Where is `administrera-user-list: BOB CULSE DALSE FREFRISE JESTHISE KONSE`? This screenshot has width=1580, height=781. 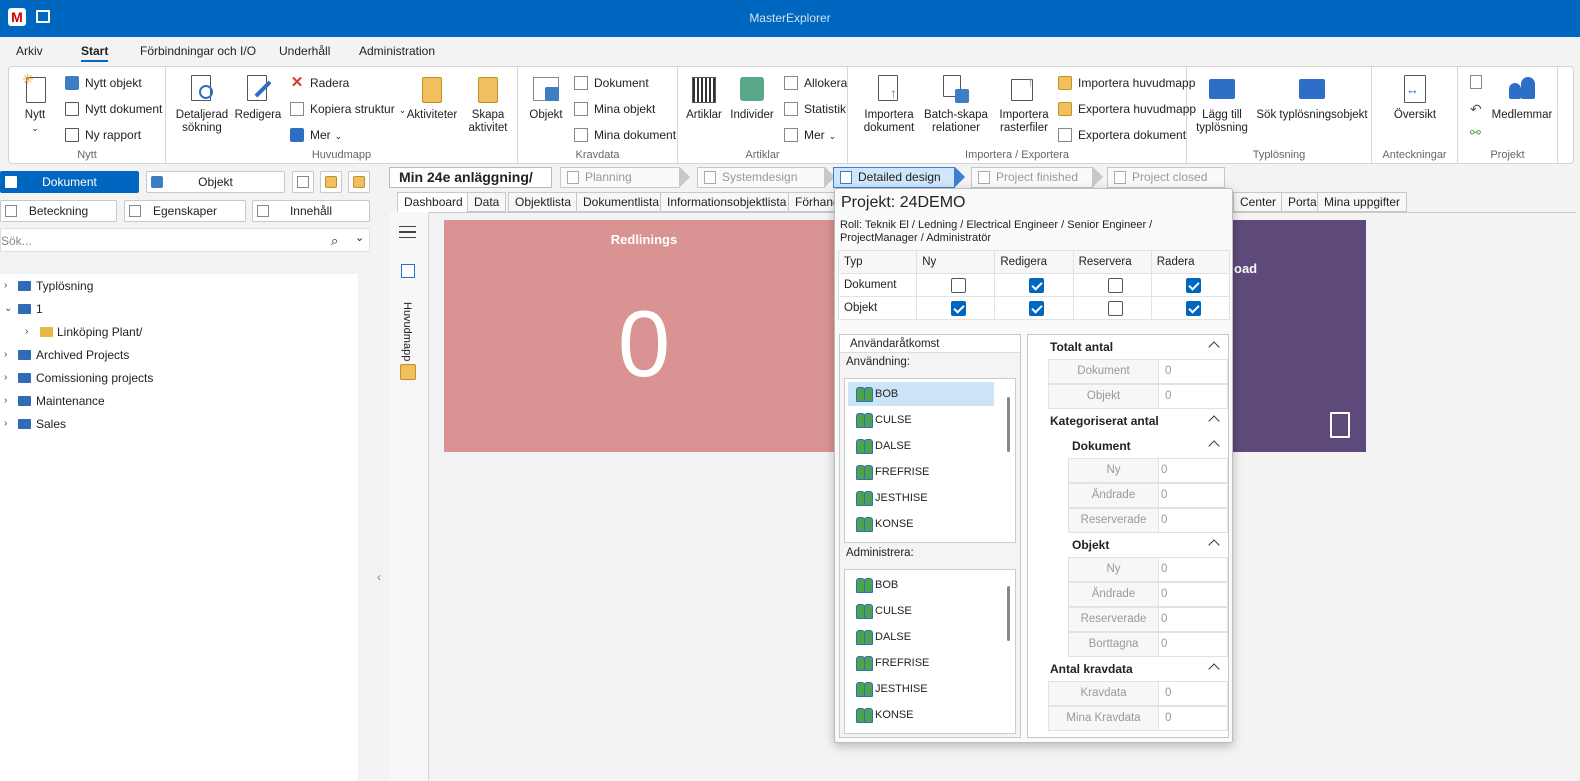 administrera-user-list: BOB CULSE DALSE FREFRISE JESTHISE KONSE is located at coordinates (930, 651).